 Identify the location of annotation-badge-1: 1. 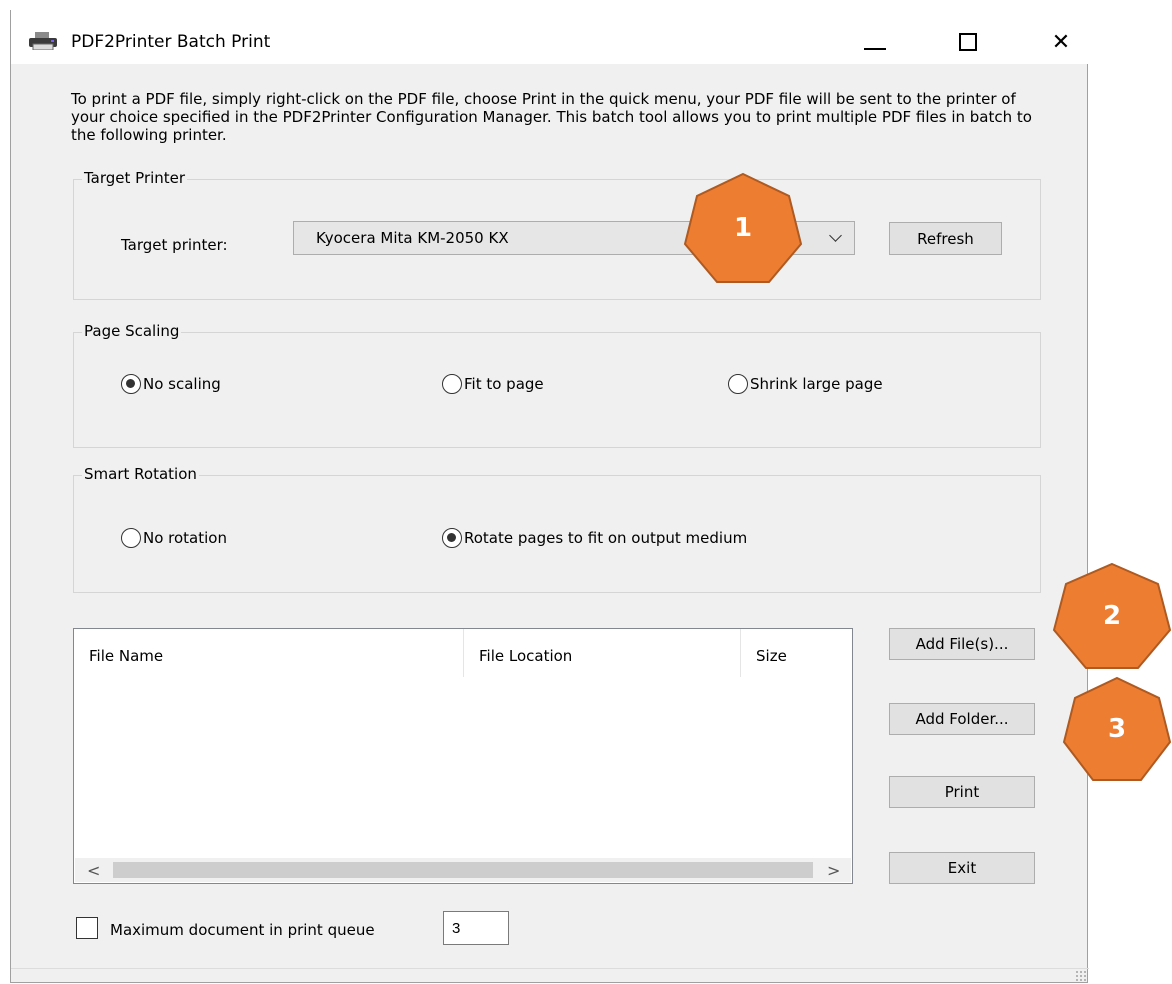
(743, 228).